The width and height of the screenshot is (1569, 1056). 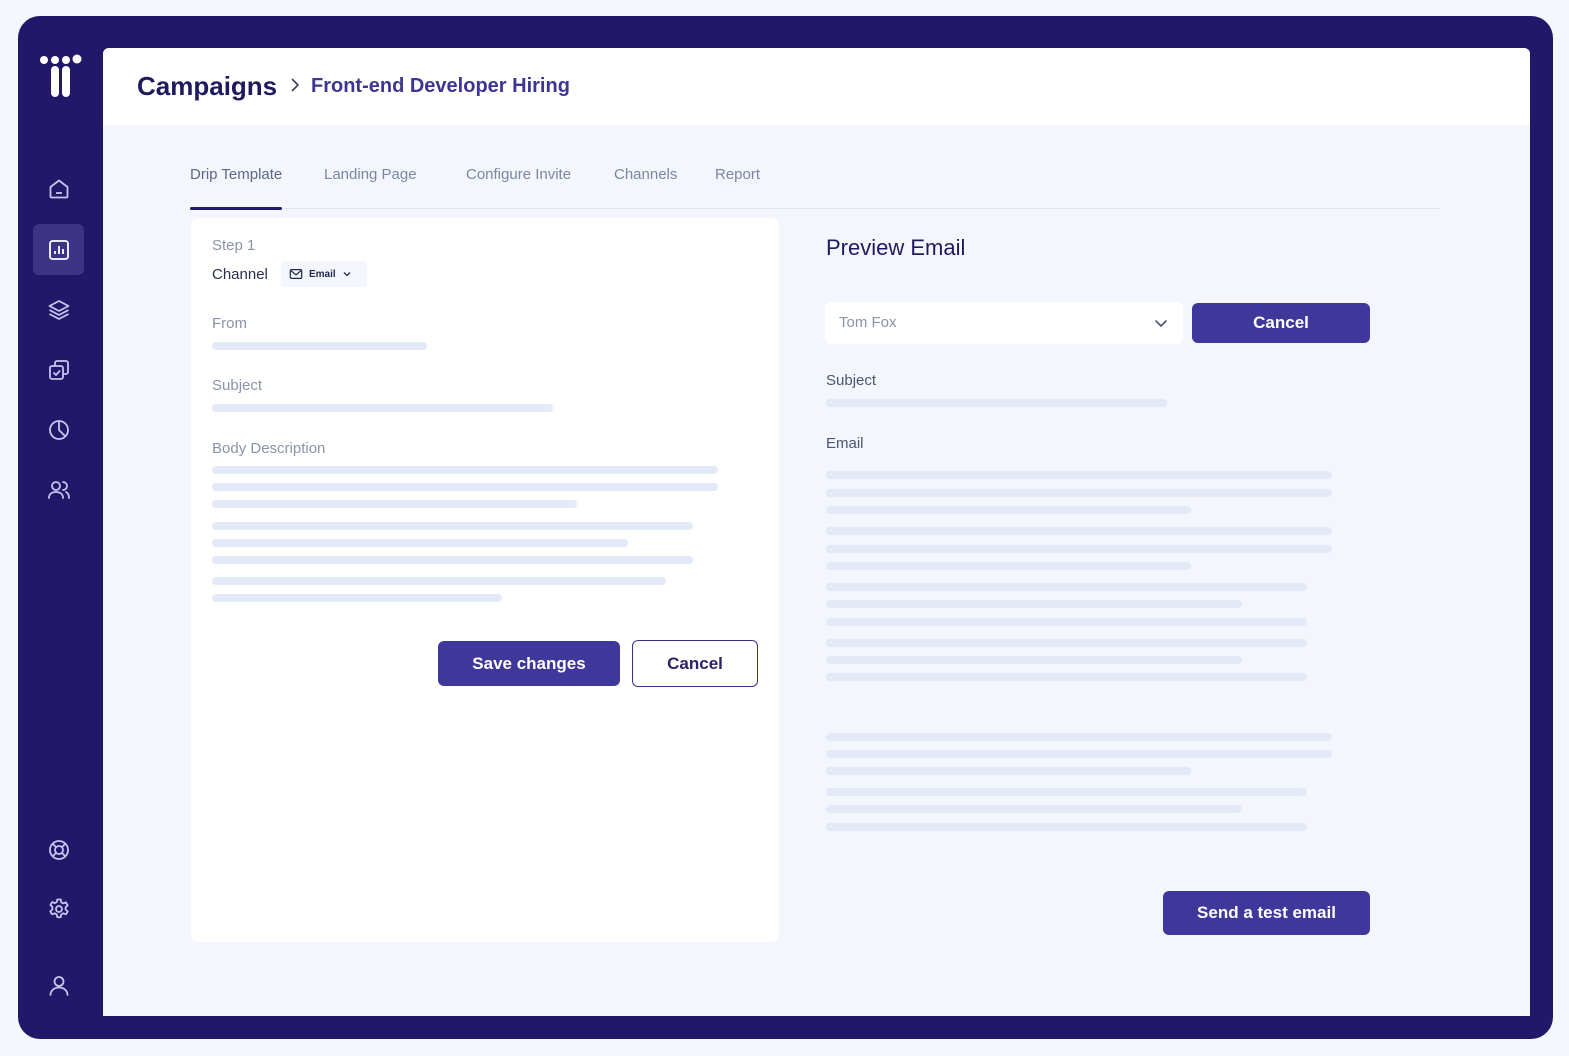 I want to click on preview-cancel-button: Cancel, so click(x=1281, y=323).